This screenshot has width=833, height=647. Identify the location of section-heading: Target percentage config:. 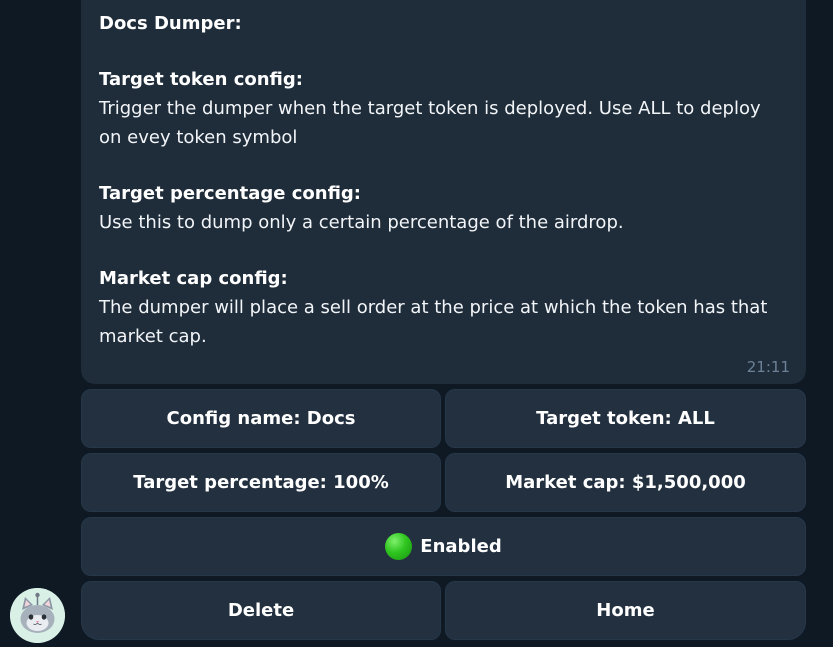
(230, 193).